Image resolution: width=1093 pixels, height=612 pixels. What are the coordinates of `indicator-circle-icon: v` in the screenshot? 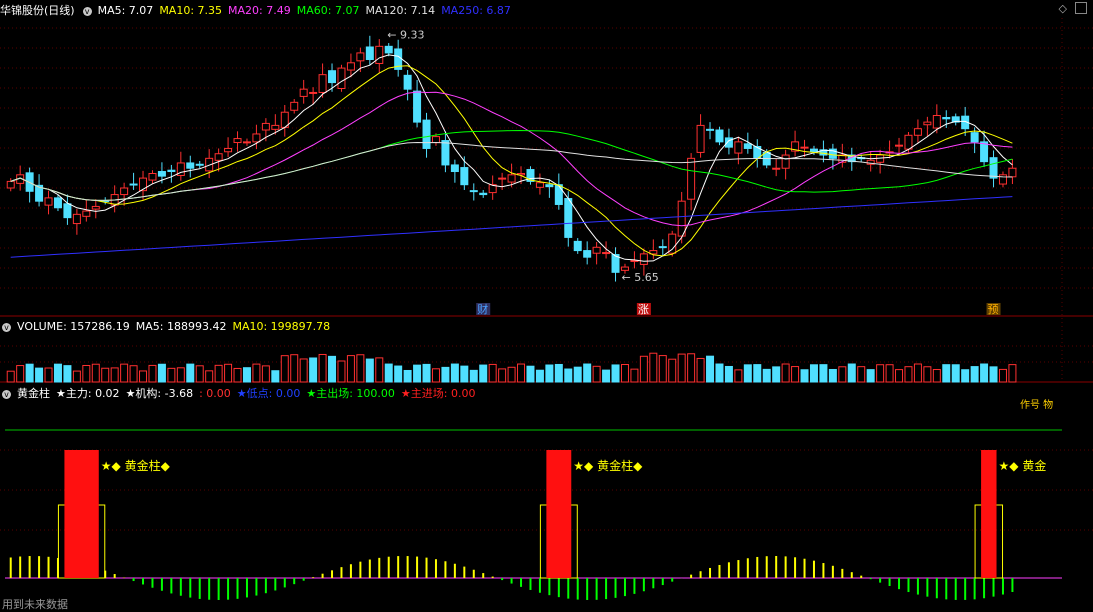 It's located at (6, 394).